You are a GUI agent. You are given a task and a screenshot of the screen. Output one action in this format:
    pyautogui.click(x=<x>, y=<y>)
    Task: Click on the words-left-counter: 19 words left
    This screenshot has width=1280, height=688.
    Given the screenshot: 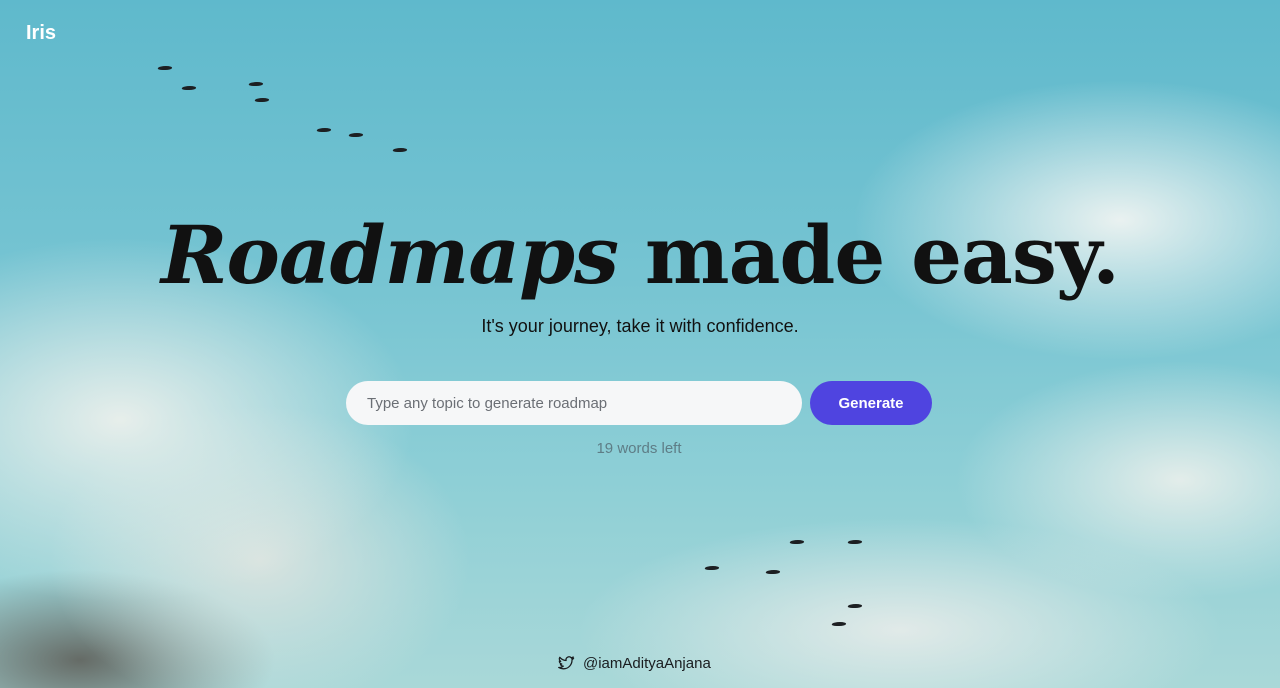 What is the action you would take?
    pyautogui.click(x=639, y=448)
    